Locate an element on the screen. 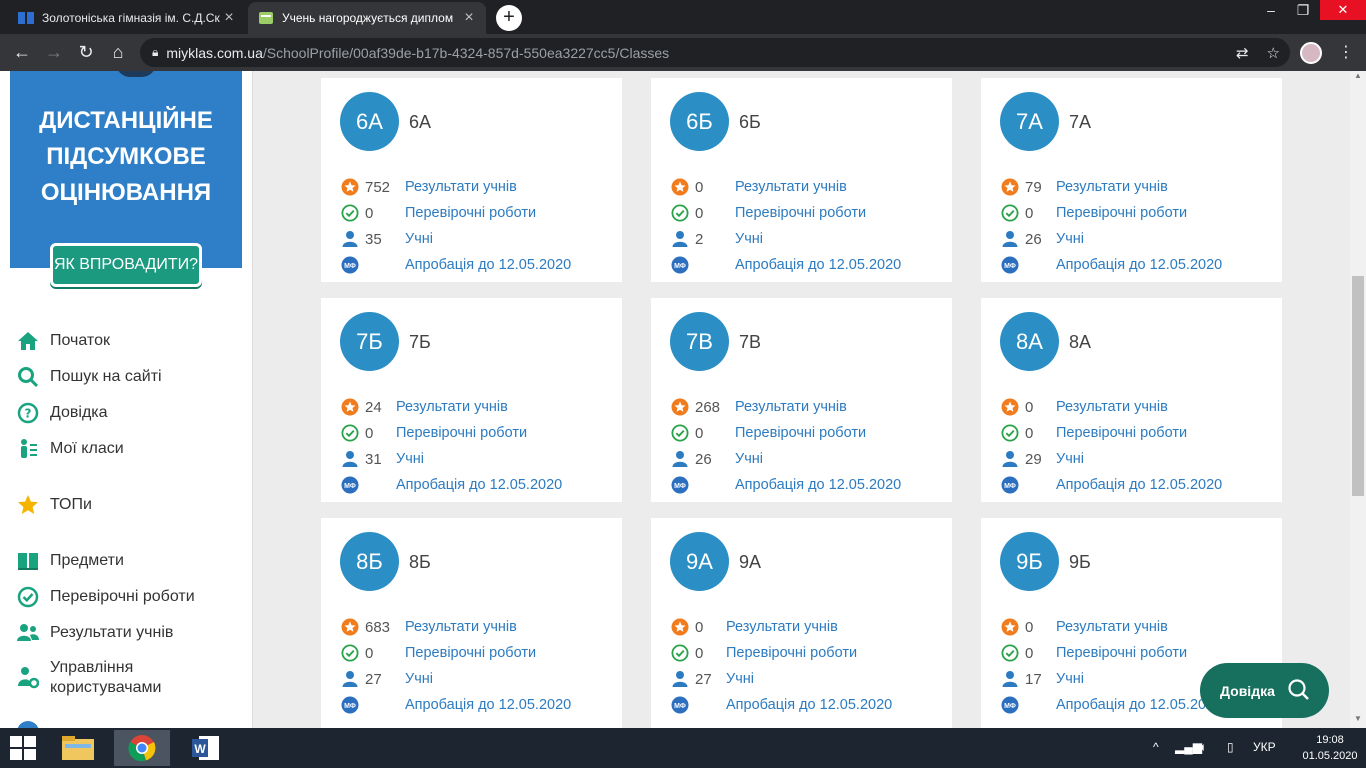 The width and height of the screenshot is (1366, 768). browser-tab-school: Золотоніська гімназія ім. С.Д.Ск × is located at coordinates (127, 18).